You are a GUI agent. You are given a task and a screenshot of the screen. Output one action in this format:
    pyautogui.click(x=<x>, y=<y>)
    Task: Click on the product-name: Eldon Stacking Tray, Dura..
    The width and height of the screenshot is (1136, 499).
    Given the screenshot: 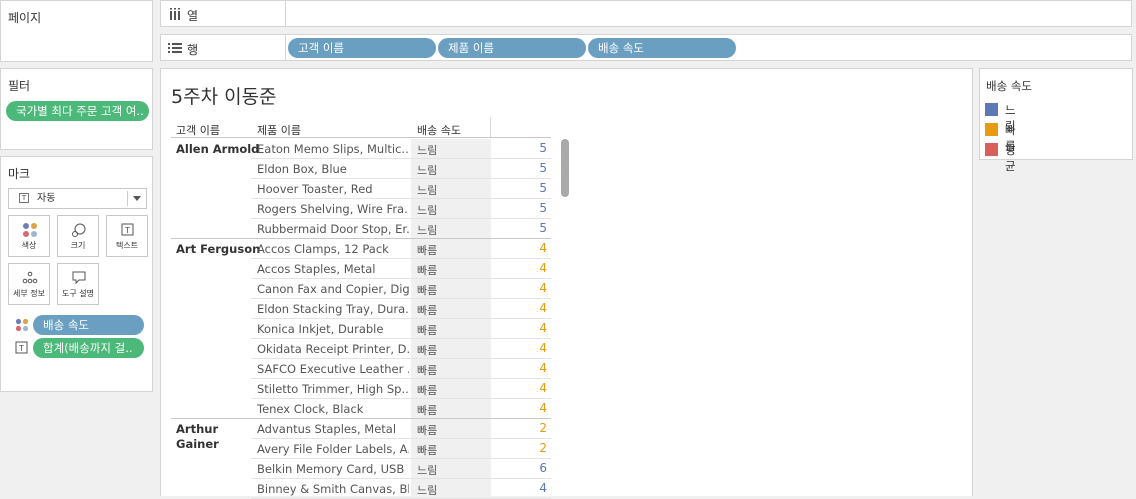 What is the action you would take?
    pyautogui.click(x=333, y=309)
    